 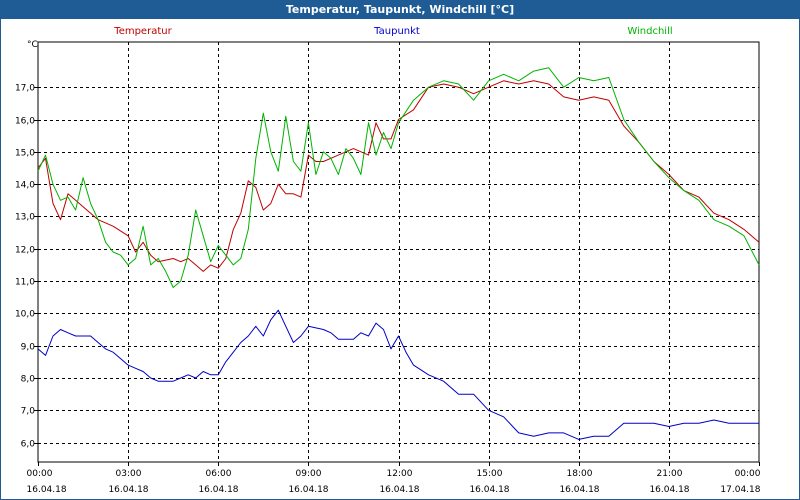 I want to click on y-tick-label: 17,0, so click(x=25, y=89).